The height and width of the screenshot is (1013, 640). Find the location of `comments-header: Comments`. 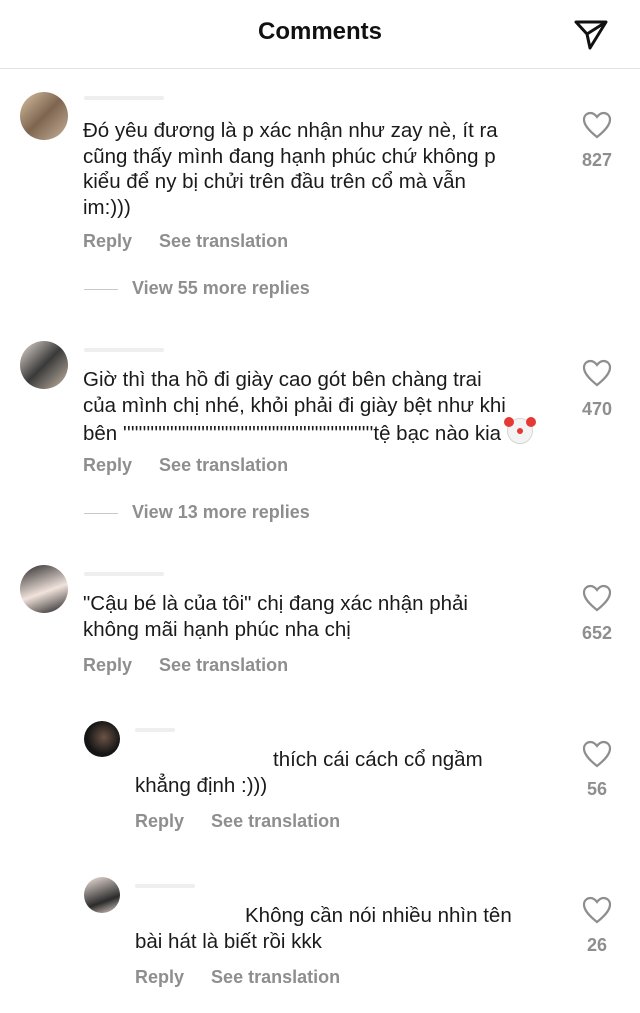

comments-header: Comments is located at coordinates (320, 34).